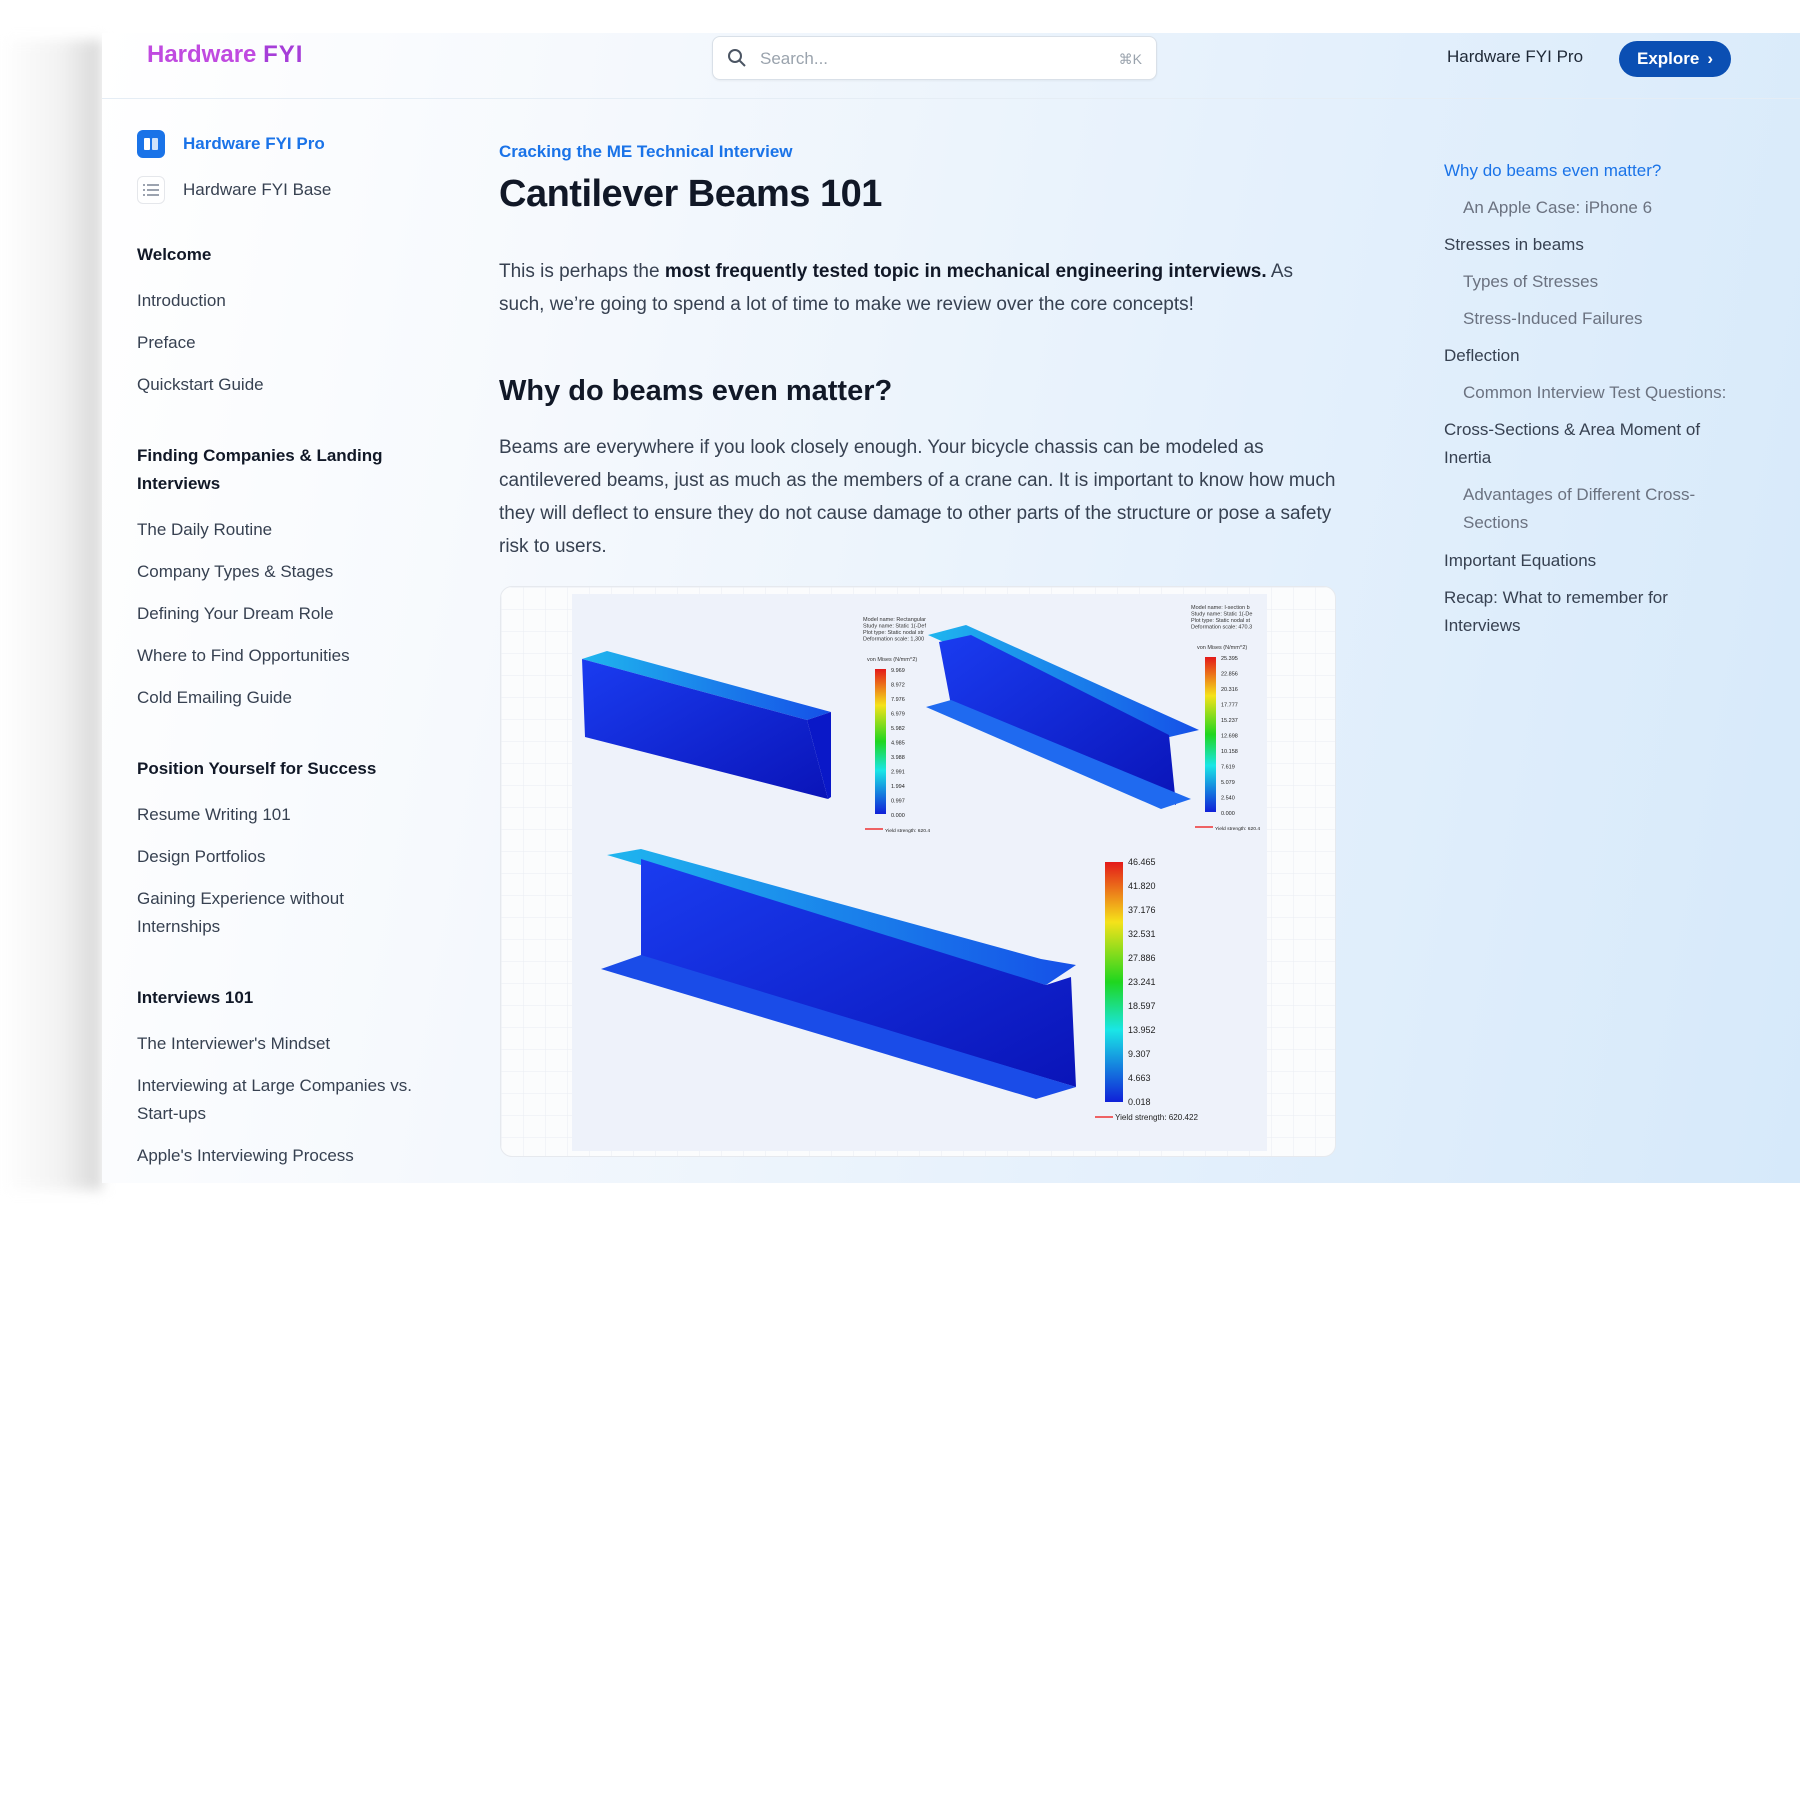  What do you see at coordinates (1608, 208) in the screenshot?
I see `toc-item: An Apple Case: iPhone 6` at bounding box center [1608, 208].